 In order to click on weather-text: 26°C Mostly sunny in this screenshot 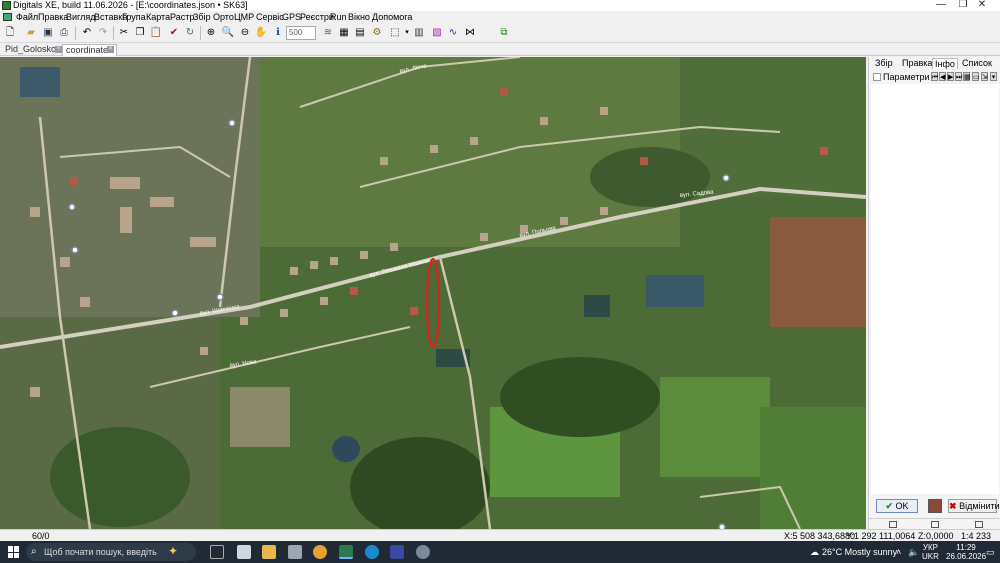, I will do `click(859, 552)`.